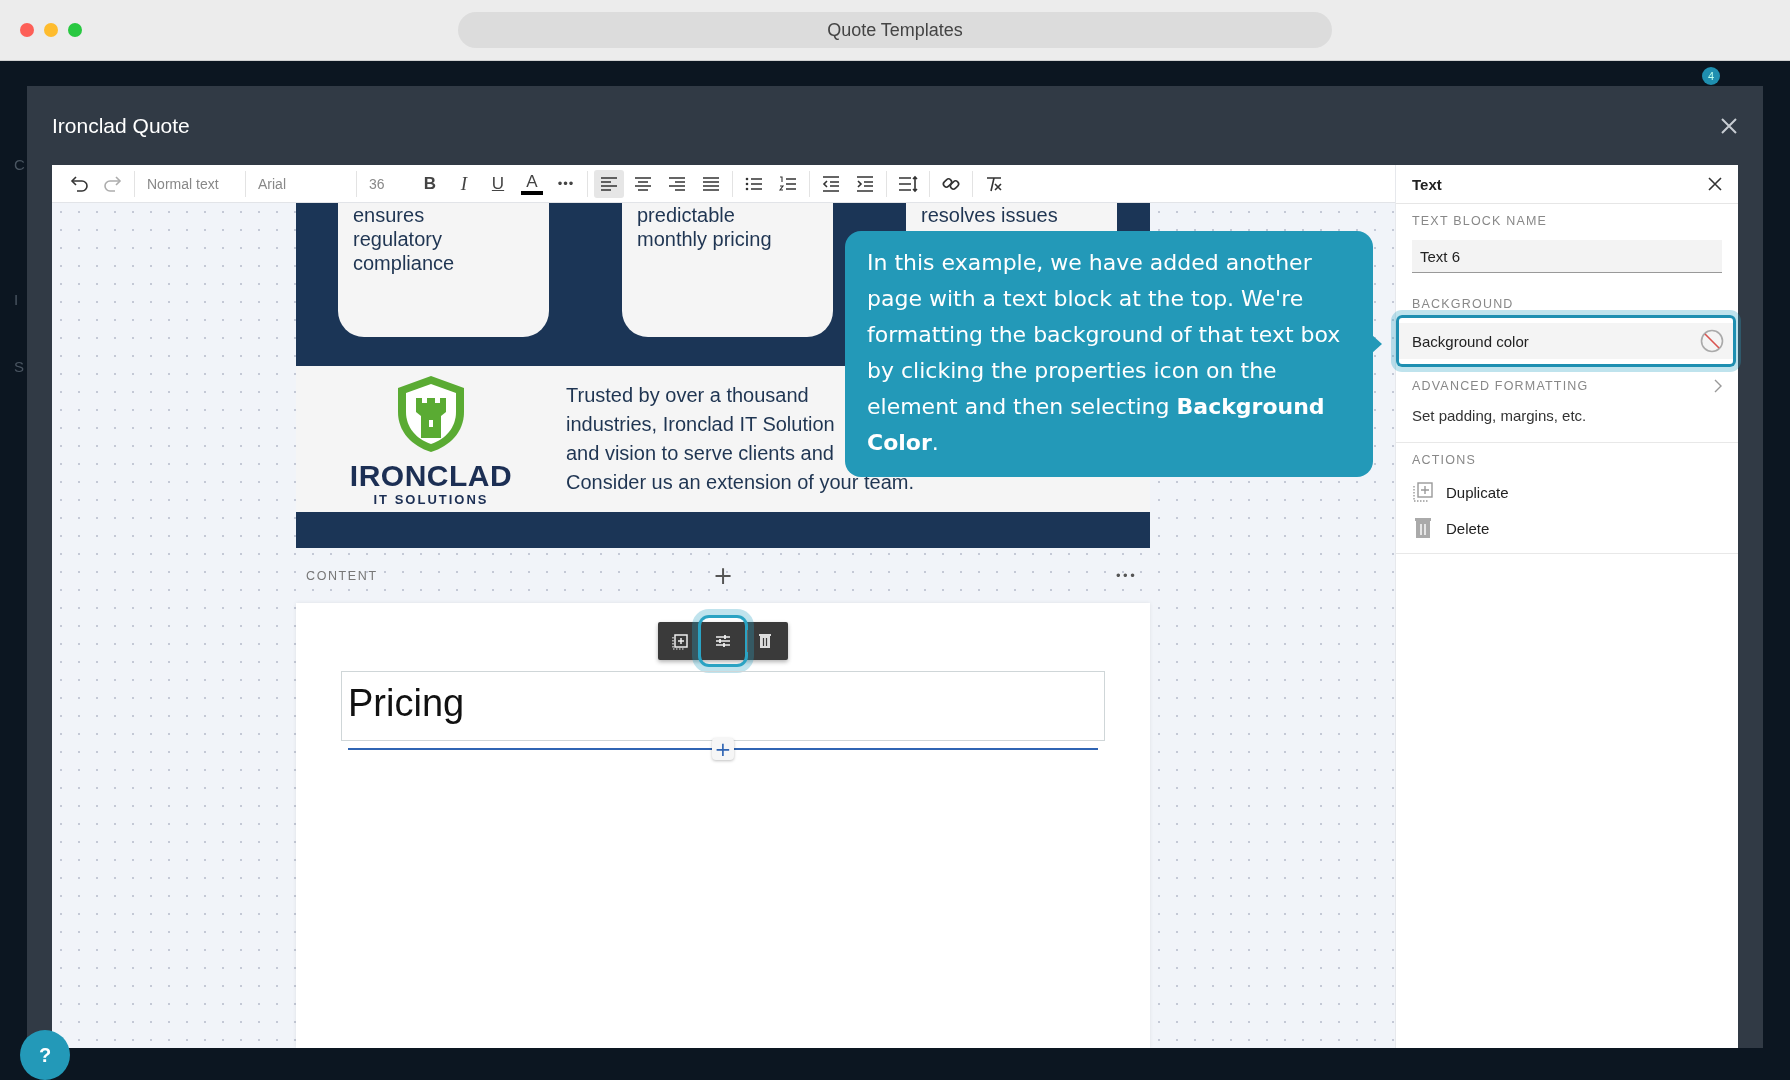  I want to click on card-text: ensures regulatory compliance, so click(404, 239).